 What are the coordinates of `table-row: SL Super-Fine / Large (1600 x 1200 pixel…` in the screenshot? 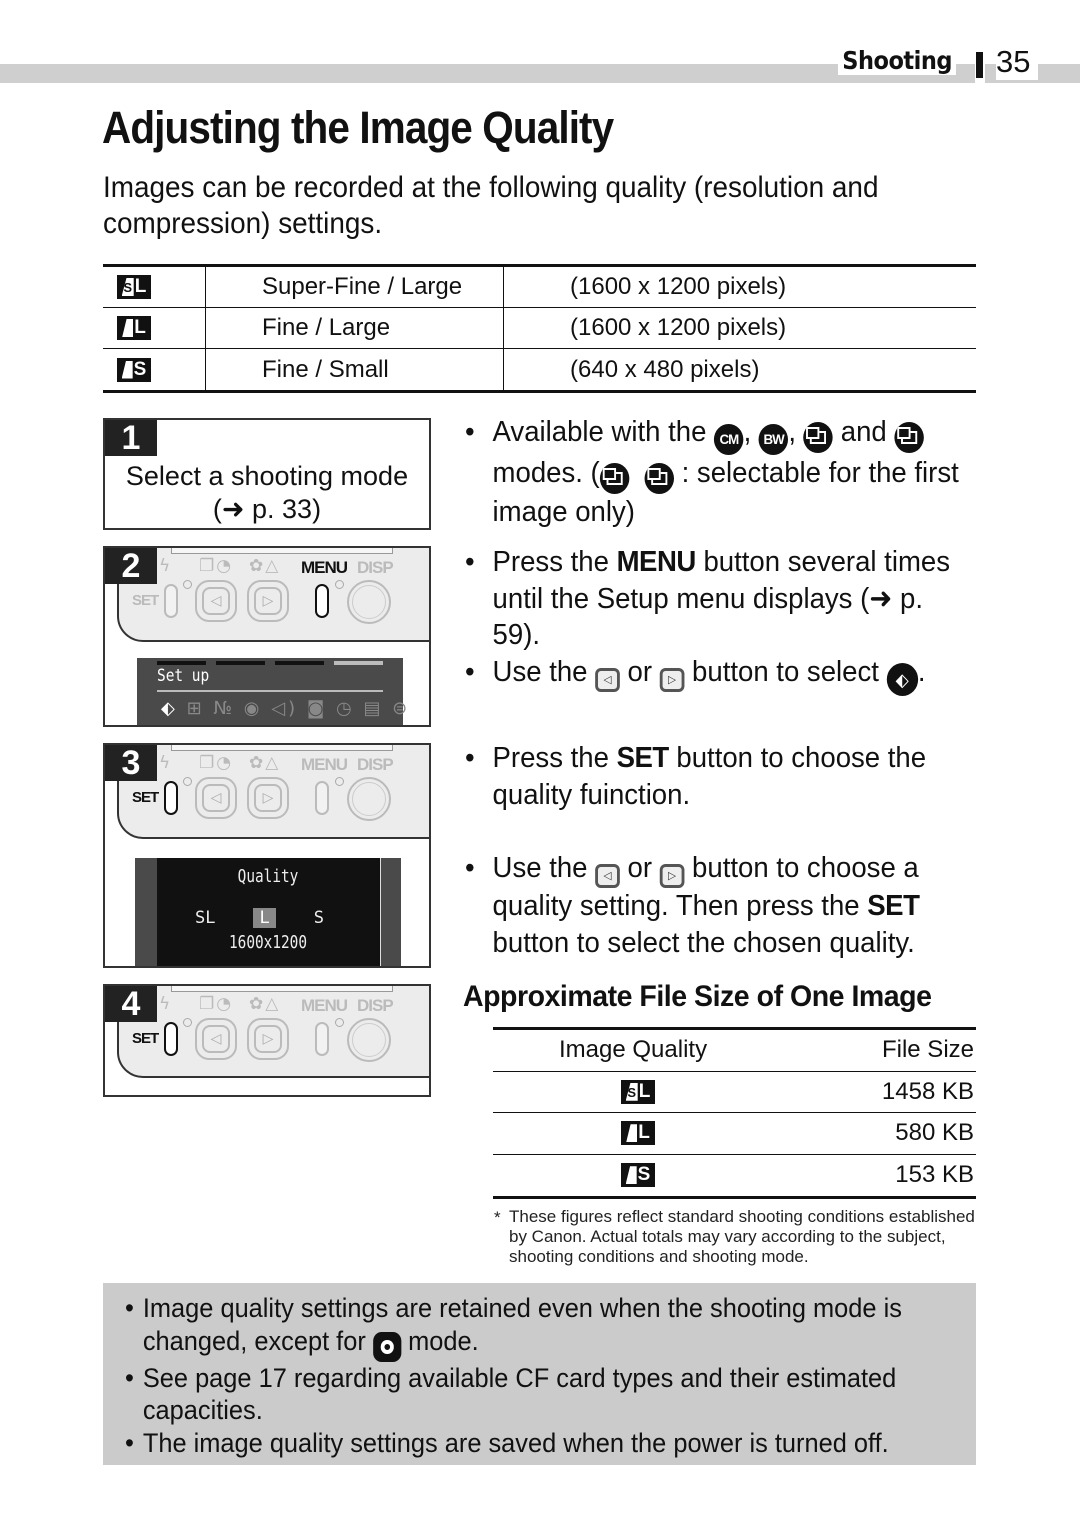 It's located at (539, 287).